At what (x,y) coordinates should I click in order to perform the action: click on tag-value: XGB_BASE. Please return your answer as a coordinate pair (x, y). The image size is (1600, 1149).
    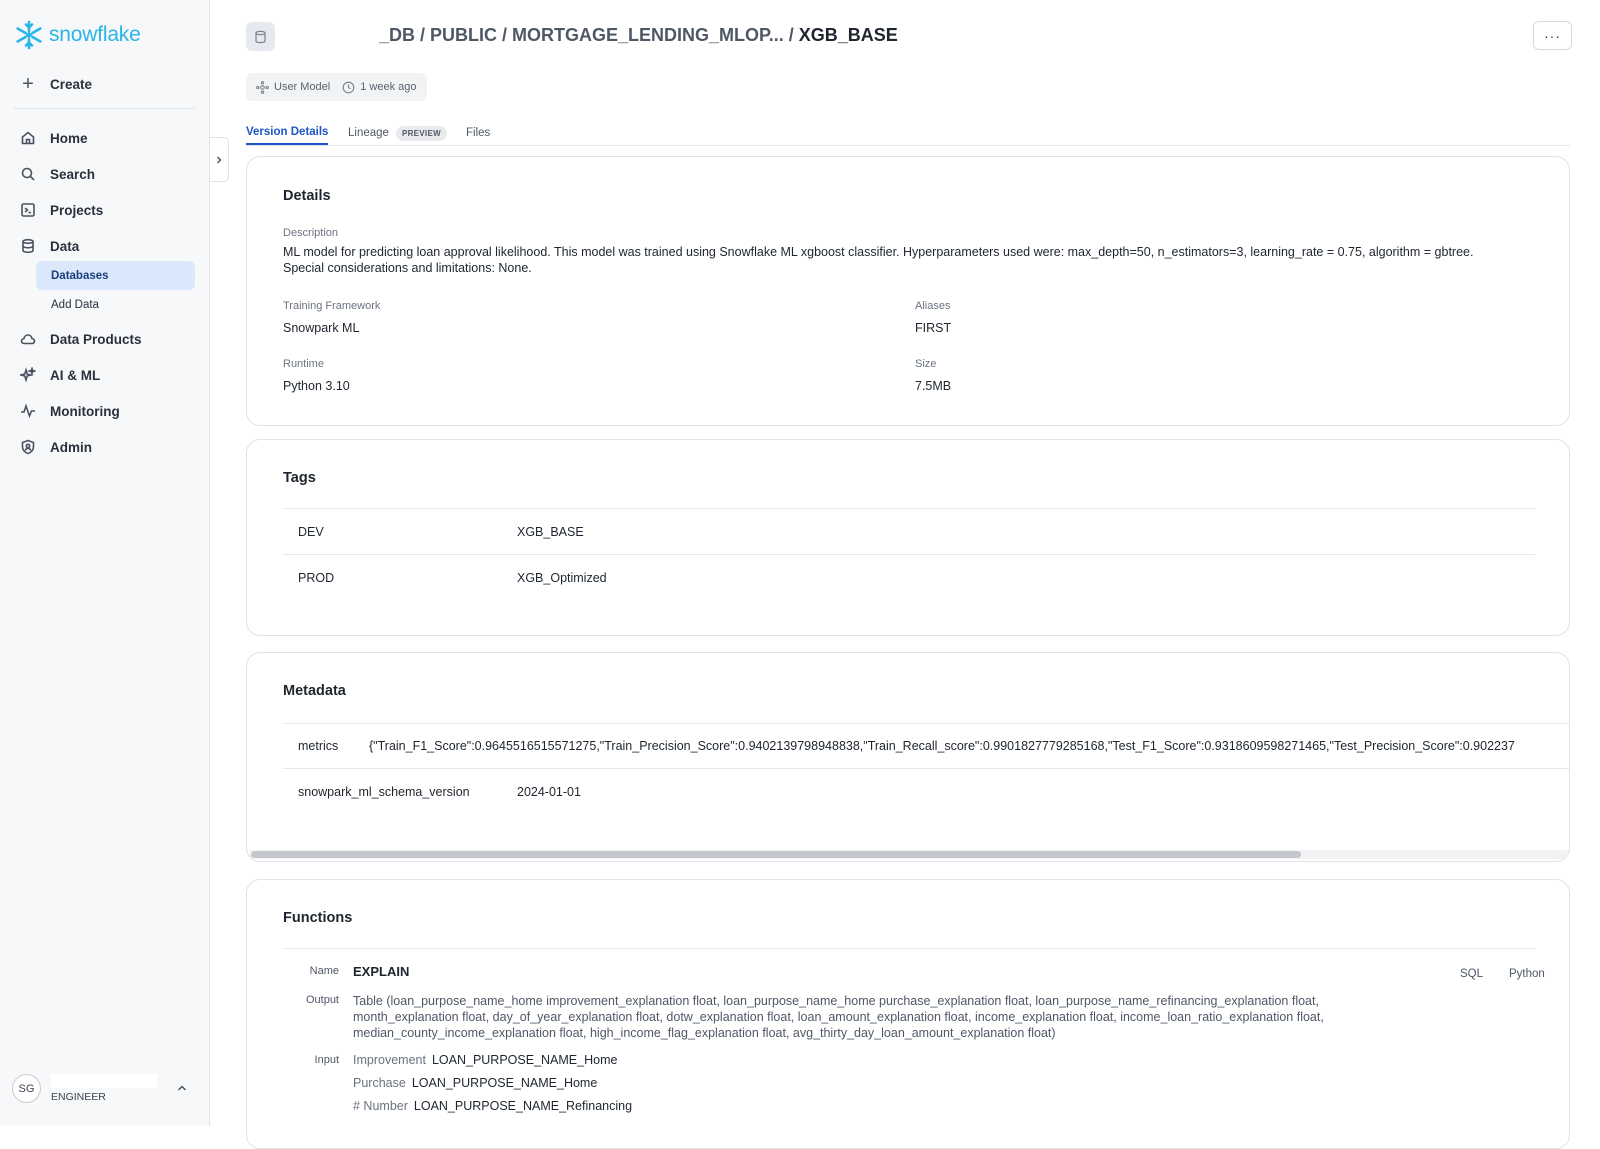
    Looking at the image, I should click on (550, 532).